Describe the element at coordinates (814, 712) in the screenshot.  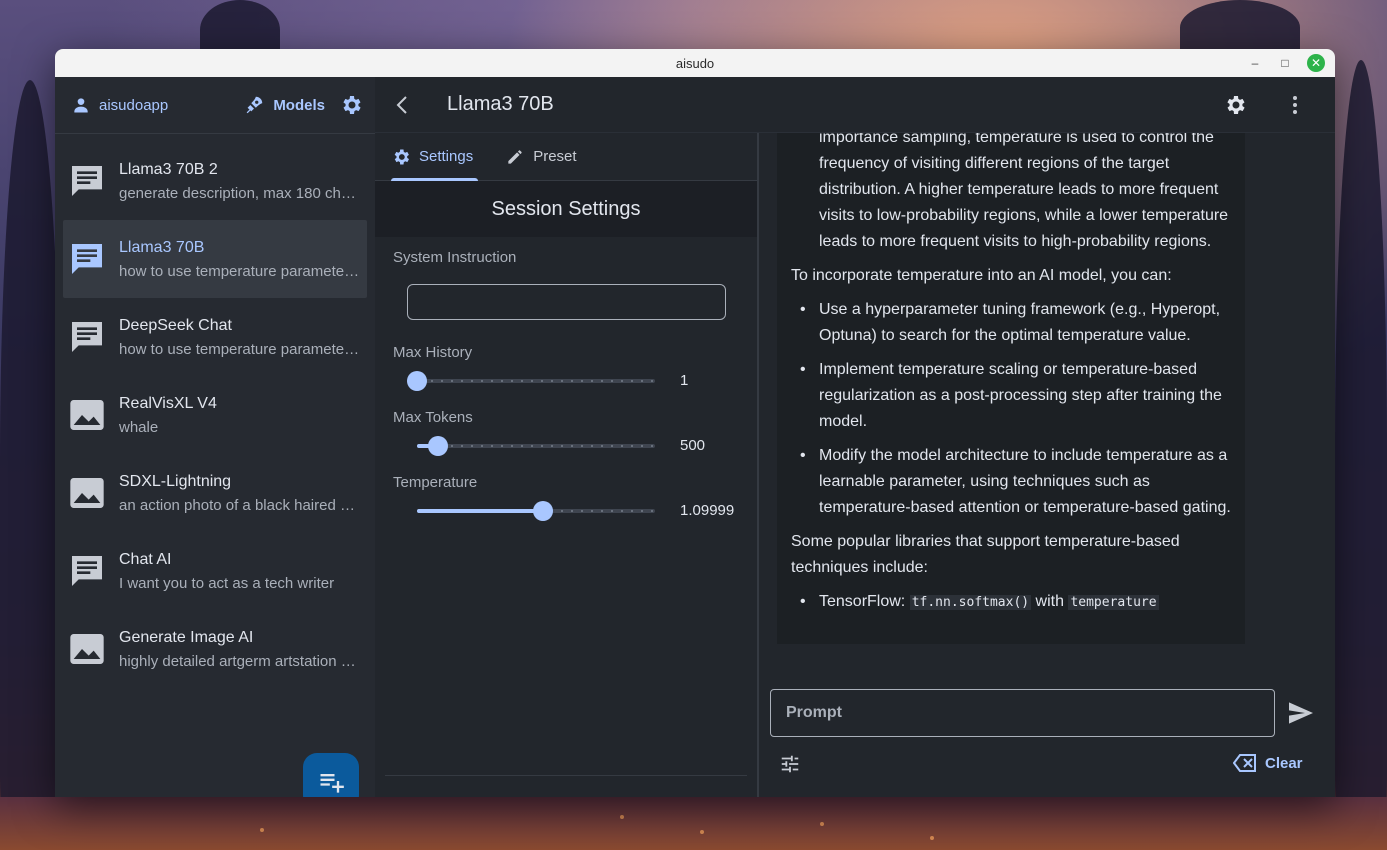
I see `prompt-placeholder: Prompt` at that location.